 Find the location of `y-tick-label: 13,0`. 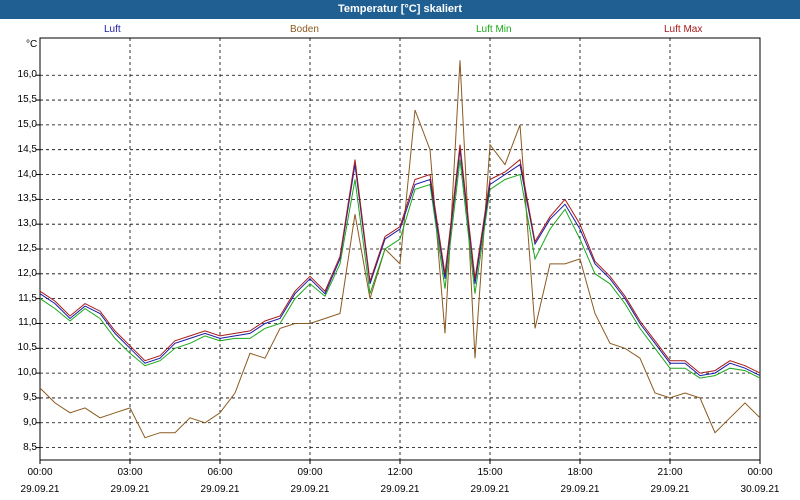

y-tick-label: 13,0 is located at coordinates (27, 224).